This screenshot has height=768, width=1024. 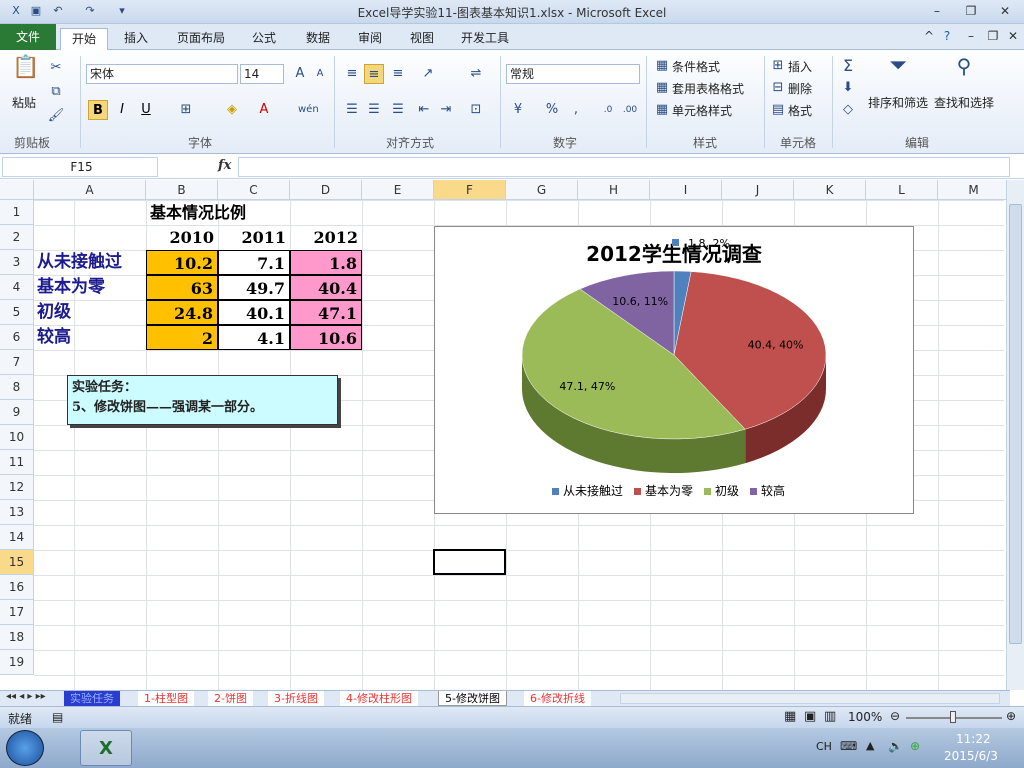 I want to click on fill-icon: ⬇, so click(x=848, y=88).